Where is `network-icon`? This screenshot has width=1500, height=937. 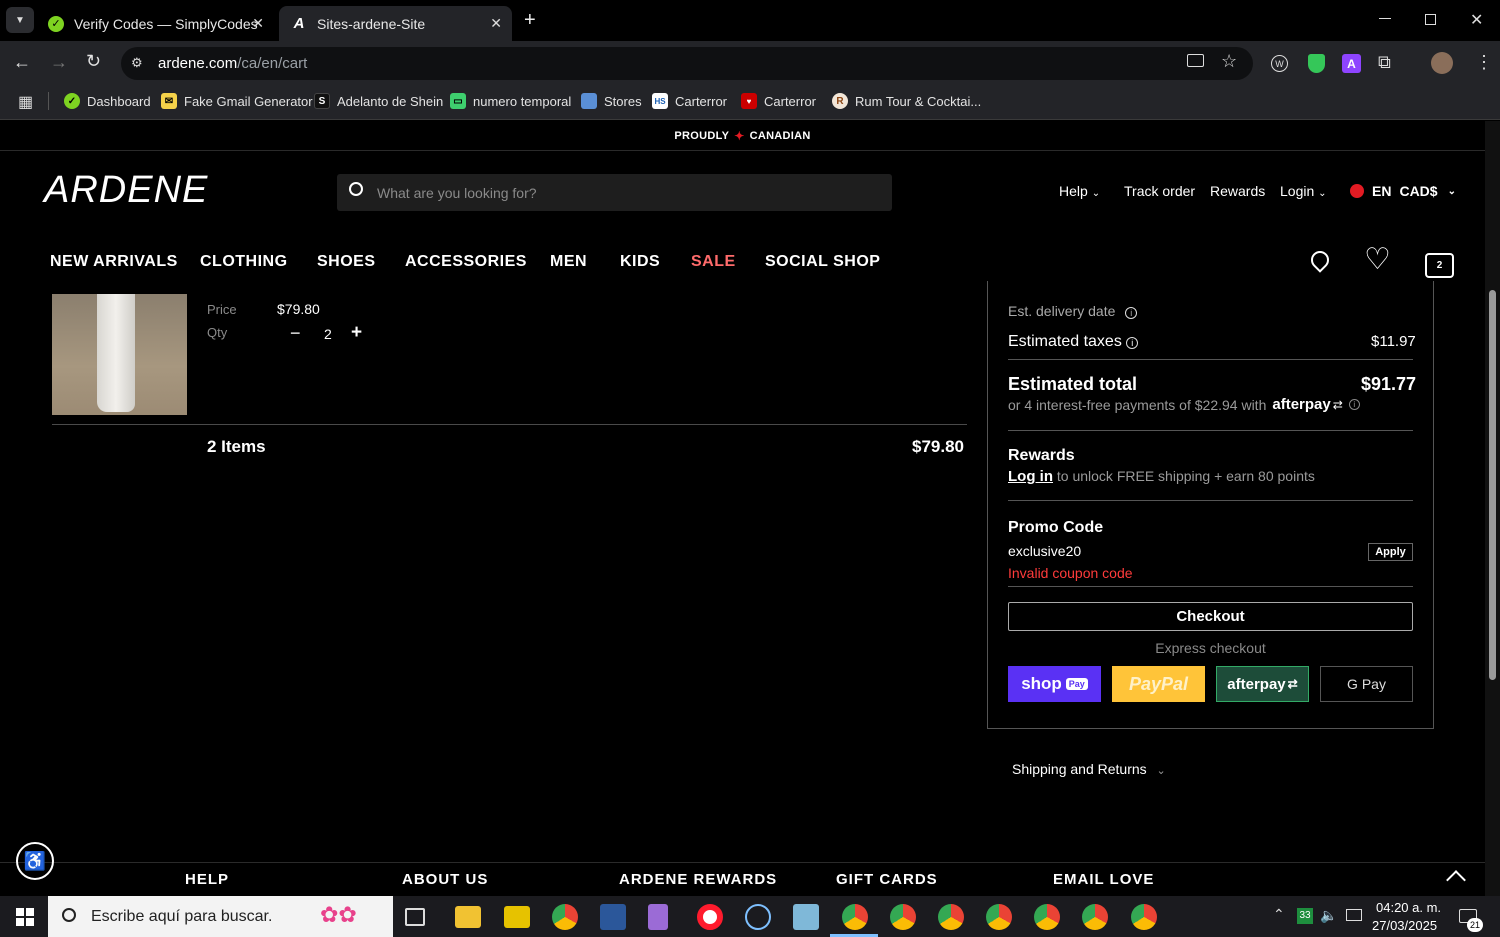 network-icon is located at coordinates (1354, 915).